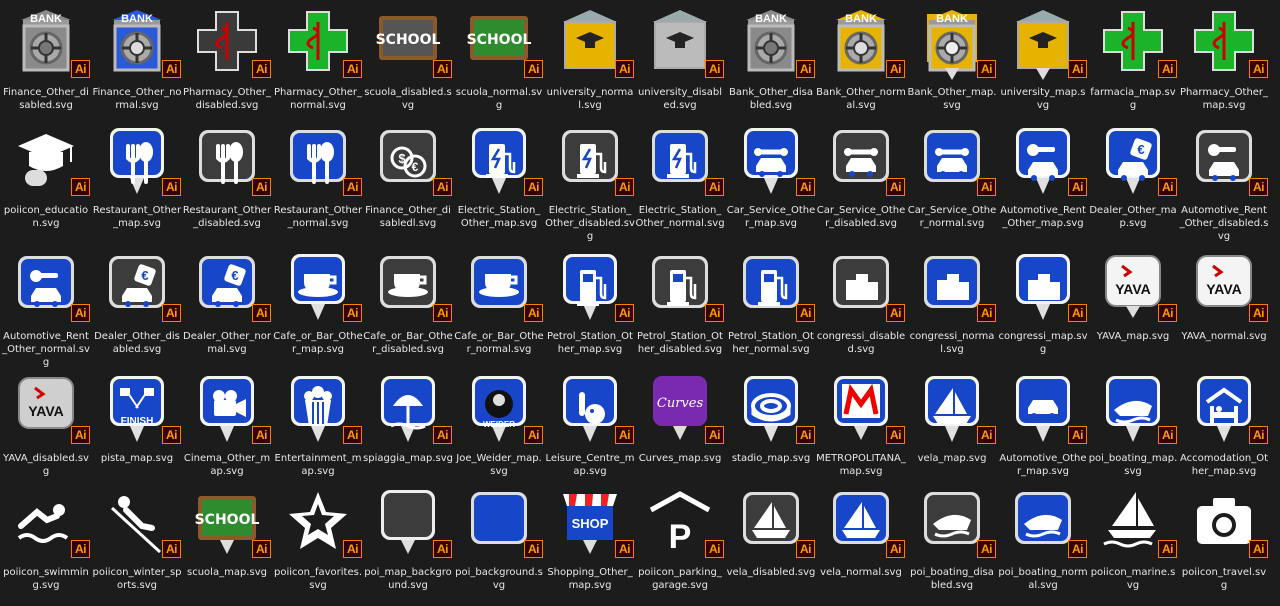 The width and height of the screenshot is (1280, 606). Describe the element at coordinates (861, 99) in the screenshot. I see `file-name-label: Bank_Other_normal.svg` at that location.